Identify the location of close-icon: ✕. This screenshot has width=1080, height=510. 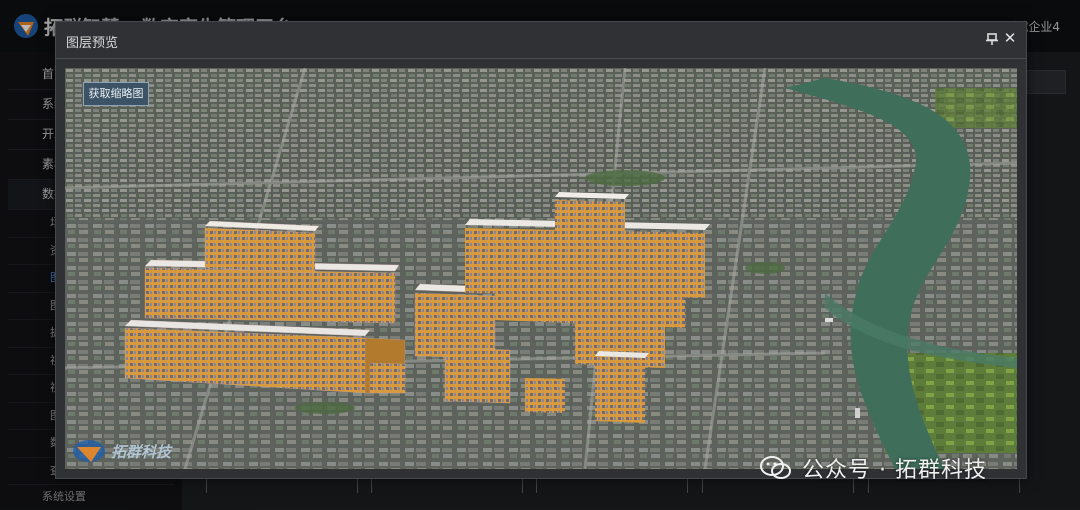
(1010, 38).